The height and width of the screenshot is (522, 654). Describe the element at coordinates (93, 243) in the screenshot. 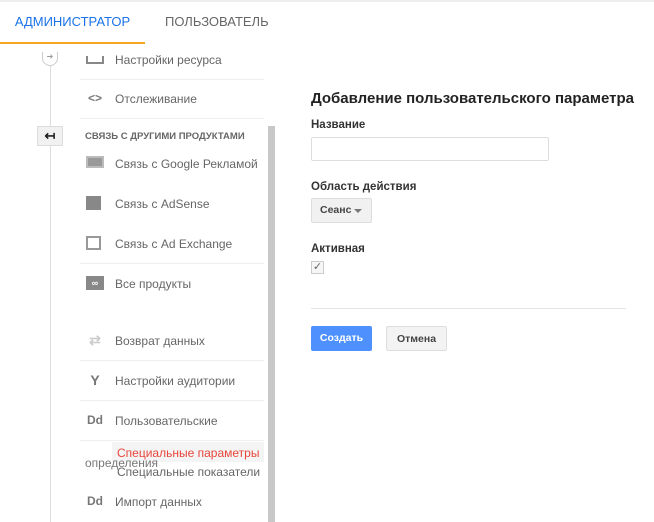

I see `adexchange-icon` at that location.